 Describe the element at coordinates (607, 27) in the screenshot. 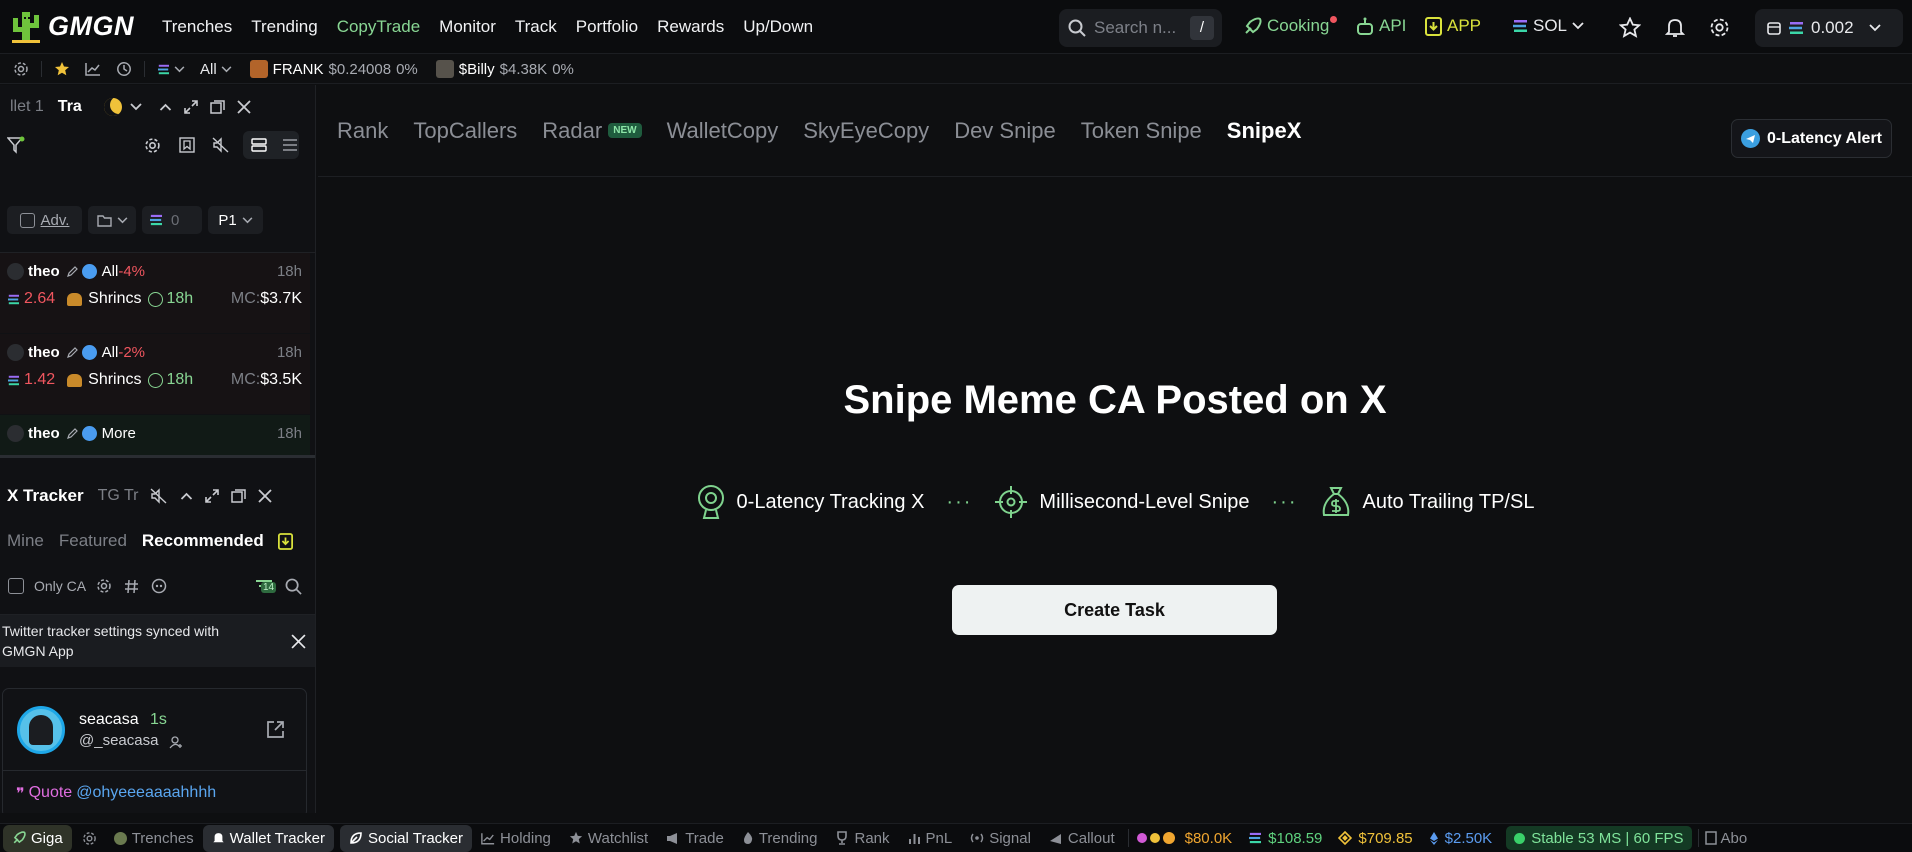

I see `nav-portfolio: Portfolio` at that location.